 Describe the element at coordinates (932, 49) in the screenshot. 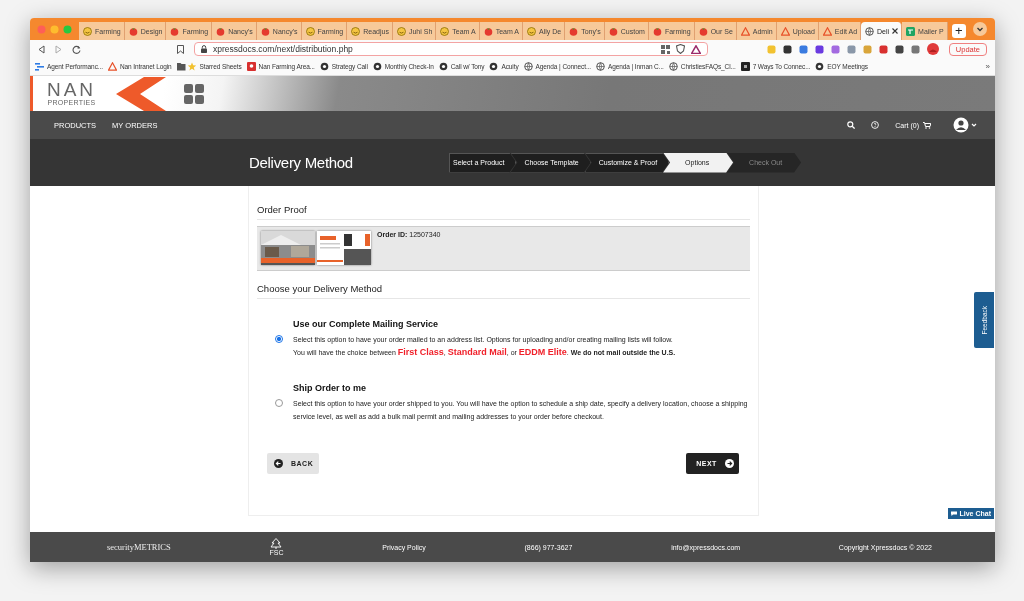

I see `avatar-icon` at that location.